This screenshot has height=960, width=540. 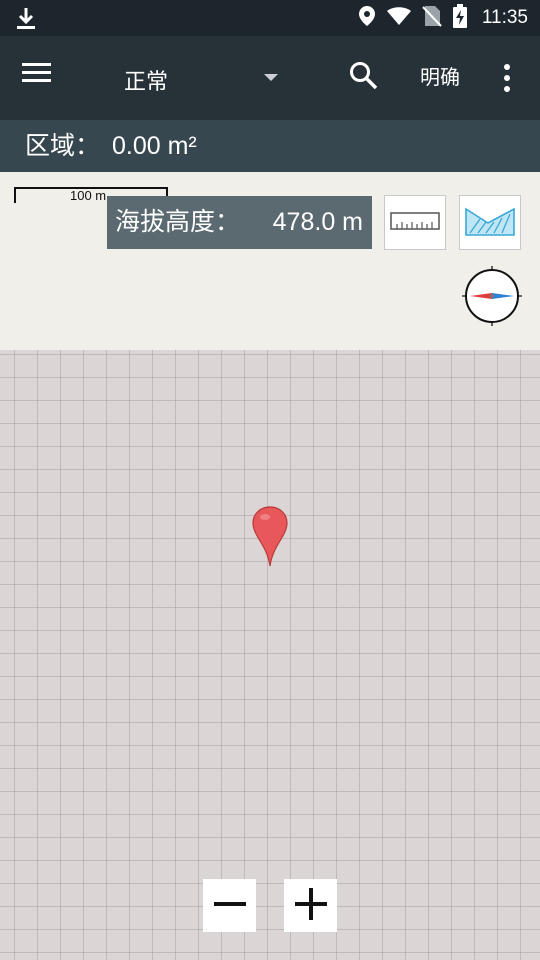 What do you see at coordinates (26, 20) in the screenshot?
I see `download-icon` at bounding box center [26, 20].